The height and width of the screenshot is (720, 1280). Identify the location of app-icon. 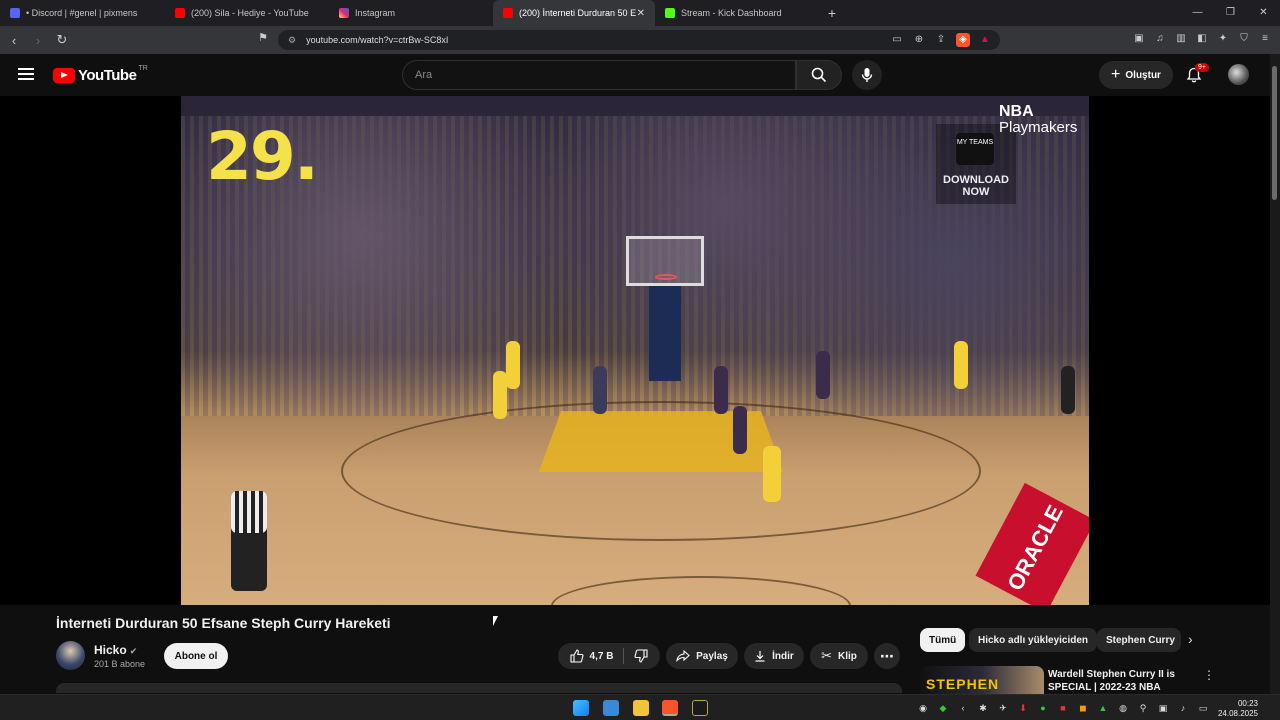
(700, 708).